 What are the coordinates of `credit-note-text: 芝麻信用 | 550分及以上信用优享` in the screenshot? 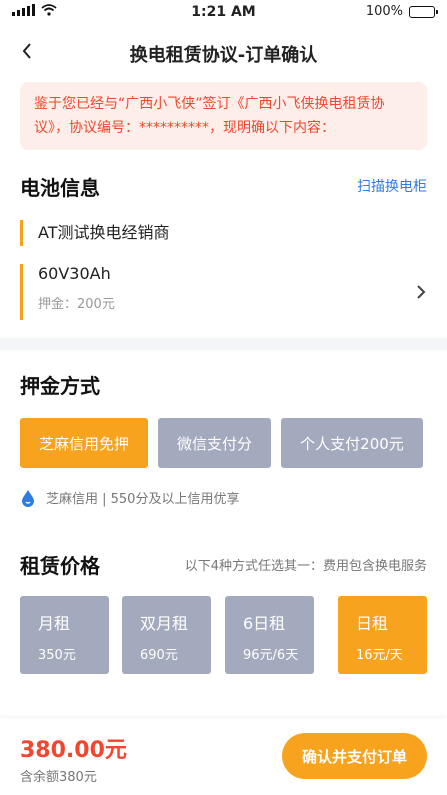 It's located at (143, 499).